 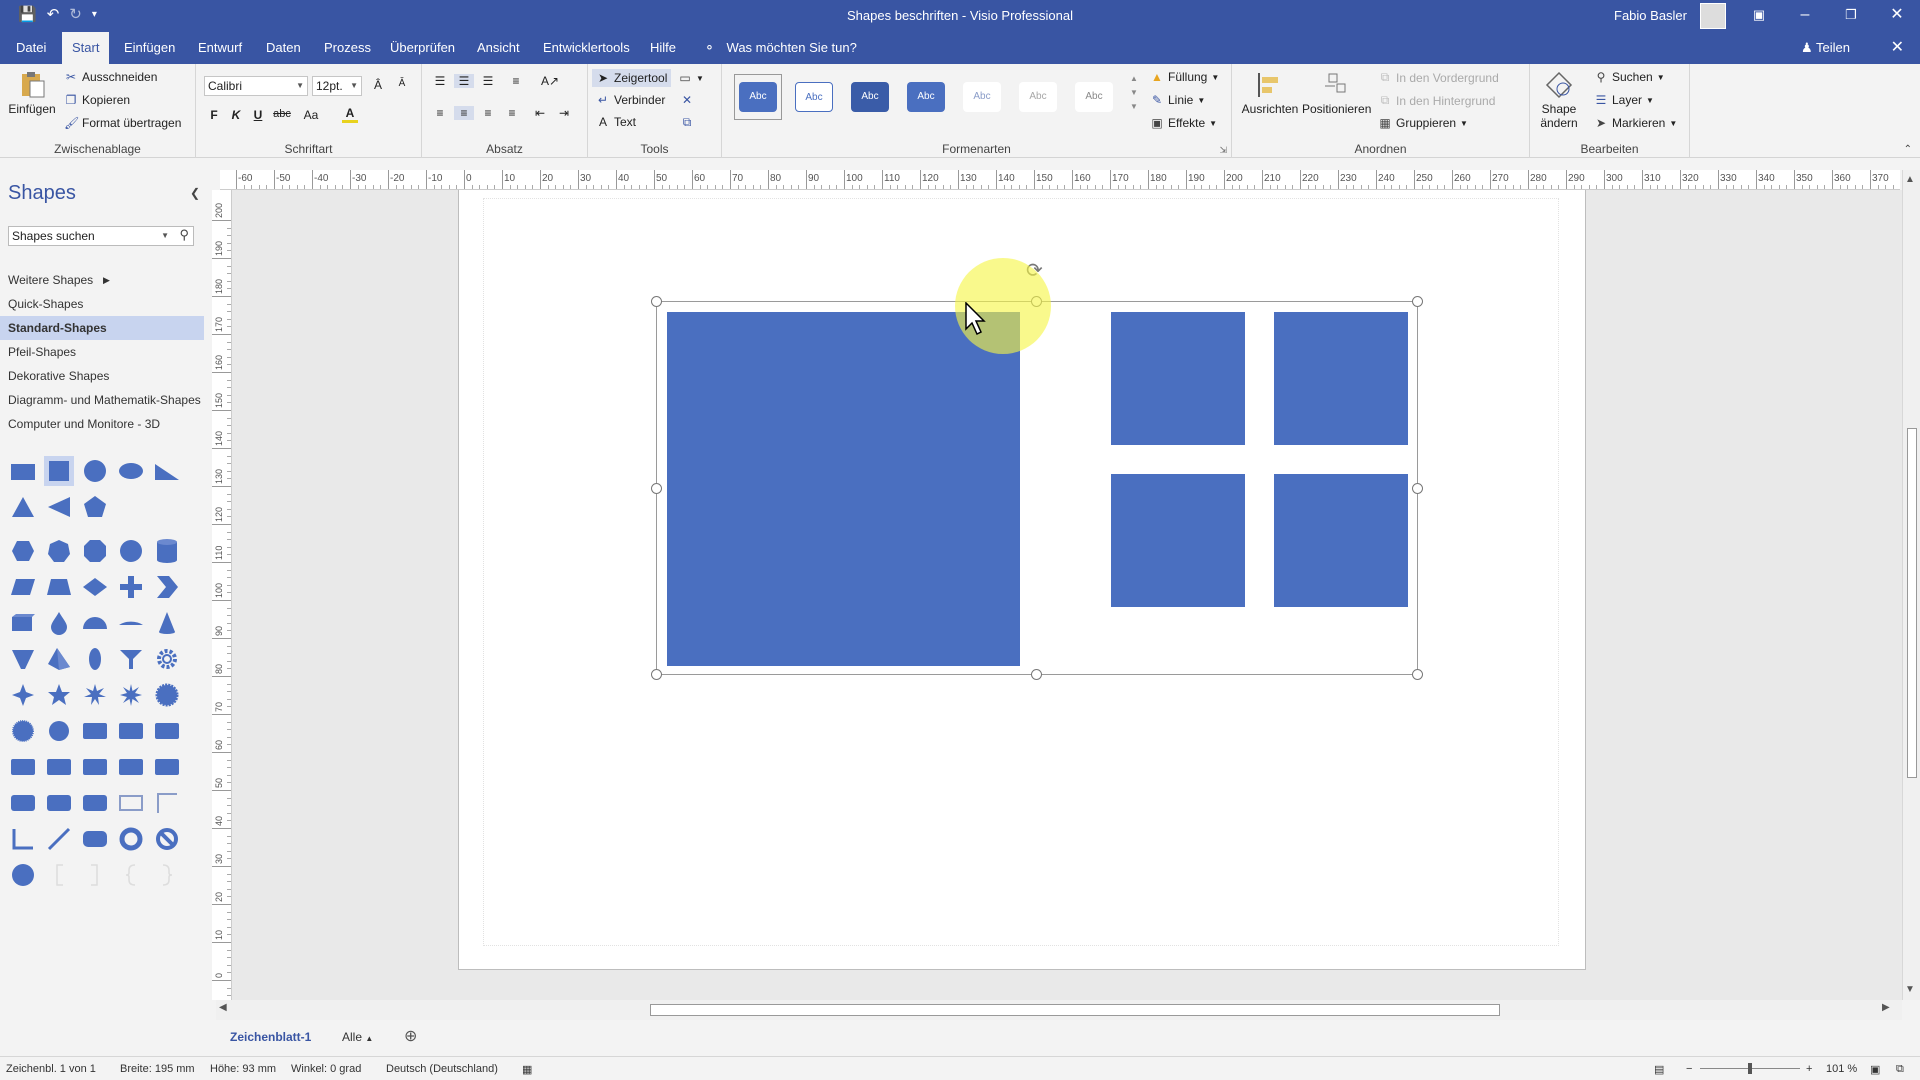 I want to click on send-back-button: ⧉ In den Hintergrund, so click(x=1437, y=100).